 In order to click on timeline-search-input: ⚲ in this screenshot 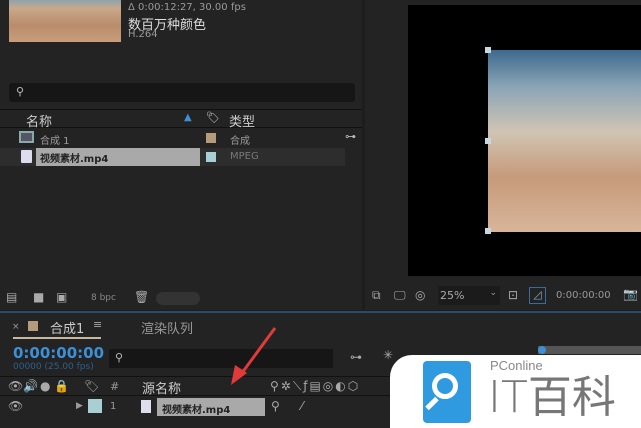, I will do `click(221, 358)`.